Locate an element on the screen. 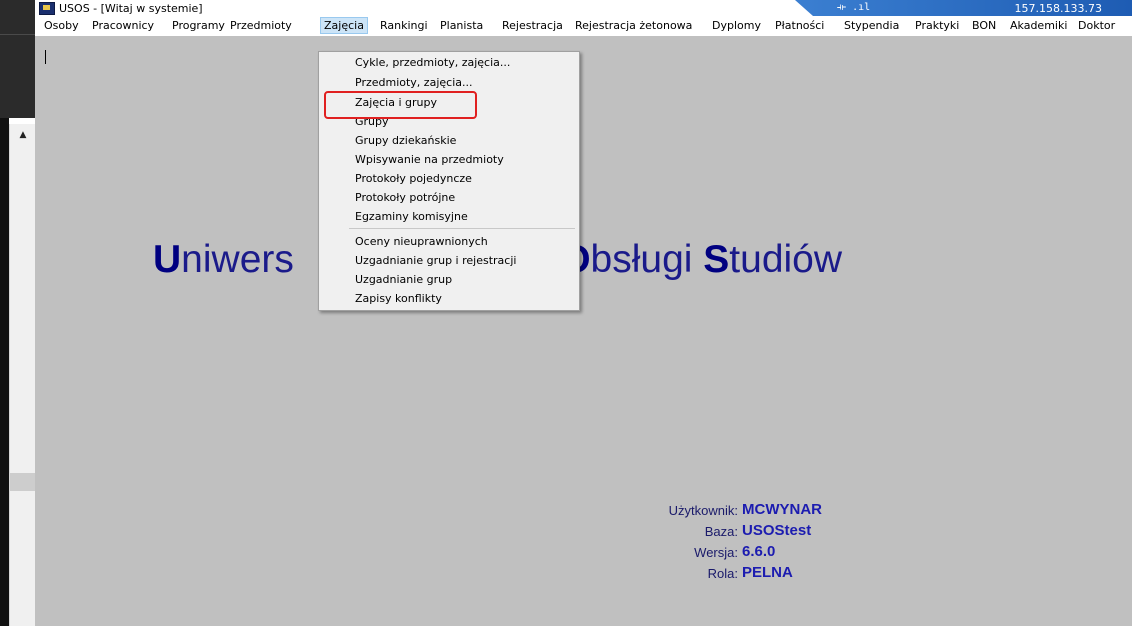 The width and height of the screenshot is (1132, 626). dark-side-panel is located at coordinates (17, 59).